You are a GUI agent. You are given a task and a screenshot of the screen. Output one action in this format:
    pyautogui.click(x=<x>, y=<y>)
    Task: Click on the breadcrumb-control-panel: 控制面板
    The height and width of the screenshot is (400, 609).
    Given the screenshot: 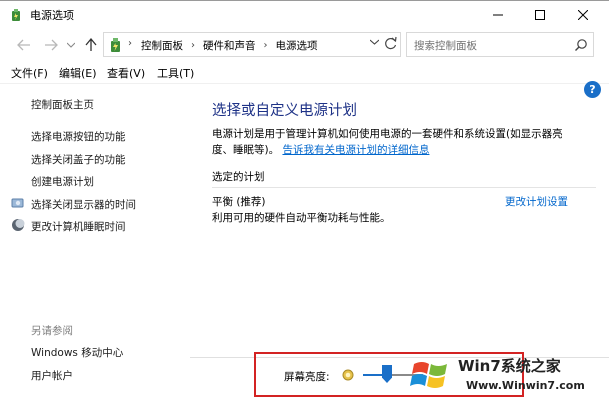 What is the action you would take?
    pyautogui.click(x=162, y=45)
    